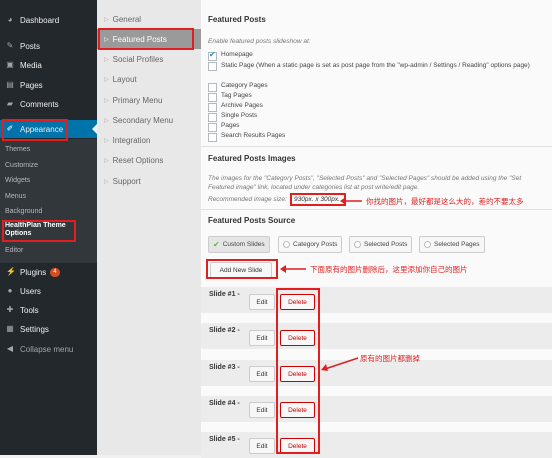  What do you see at coordinates (48, 65) in the screenshot?
I see `menu-media: ▣ Media` at bounding box center [48, 65].